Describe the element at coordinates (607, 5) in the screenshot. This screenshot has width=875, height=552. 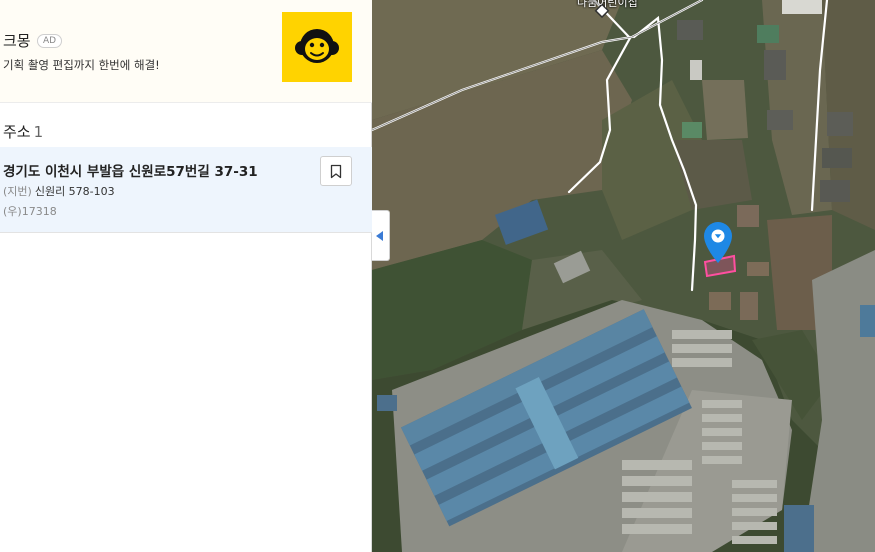
I see `place-label: 나눔어린이집` at that location.